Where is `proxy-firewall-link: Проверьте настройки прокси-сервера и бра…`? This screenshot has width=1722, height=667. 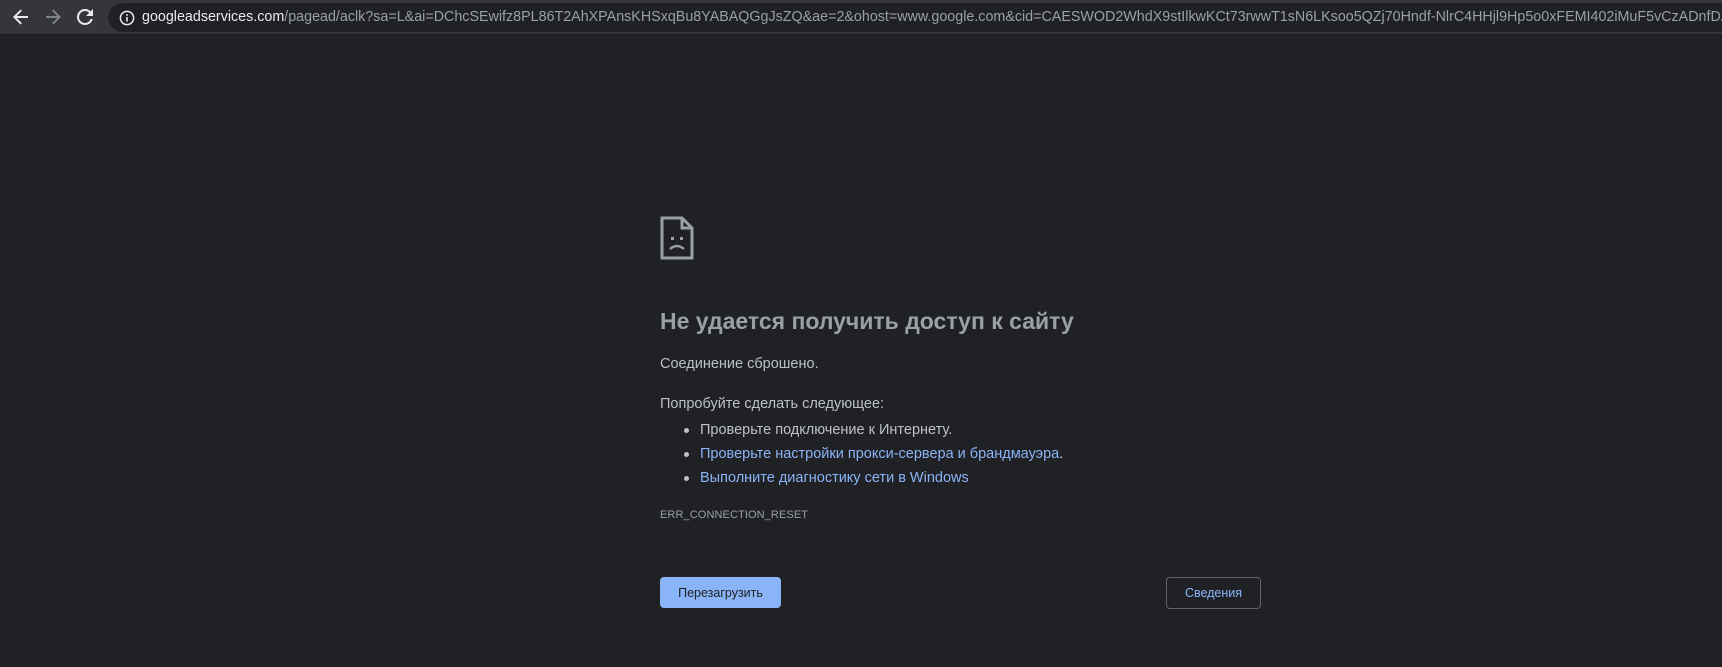
proxy-firewall-link: Проверьте настройки прокси-сервера и бра… is located at coordinates (879, 454).